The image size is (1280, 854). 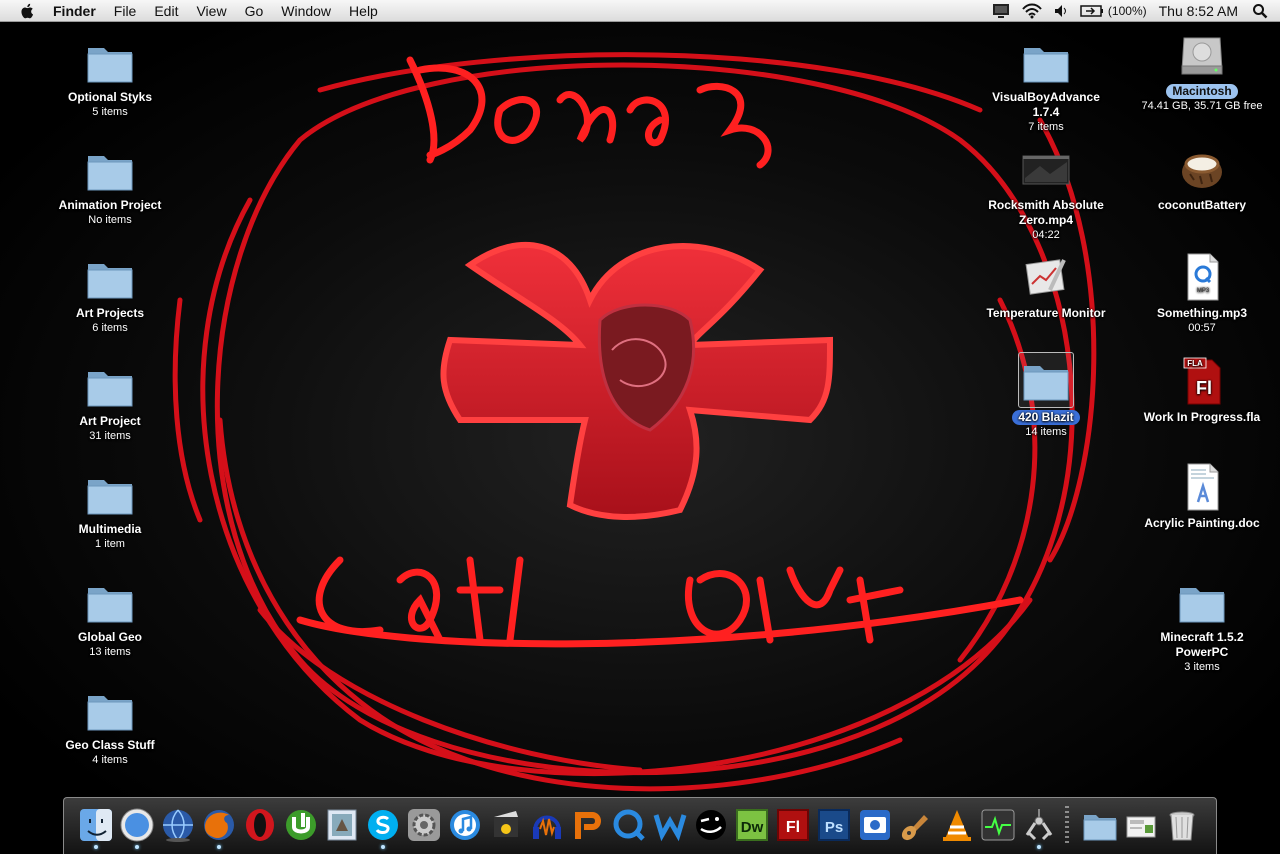 I want to click on menu-clock: Thu 8:52 AM, so click(x=1198, y=11).